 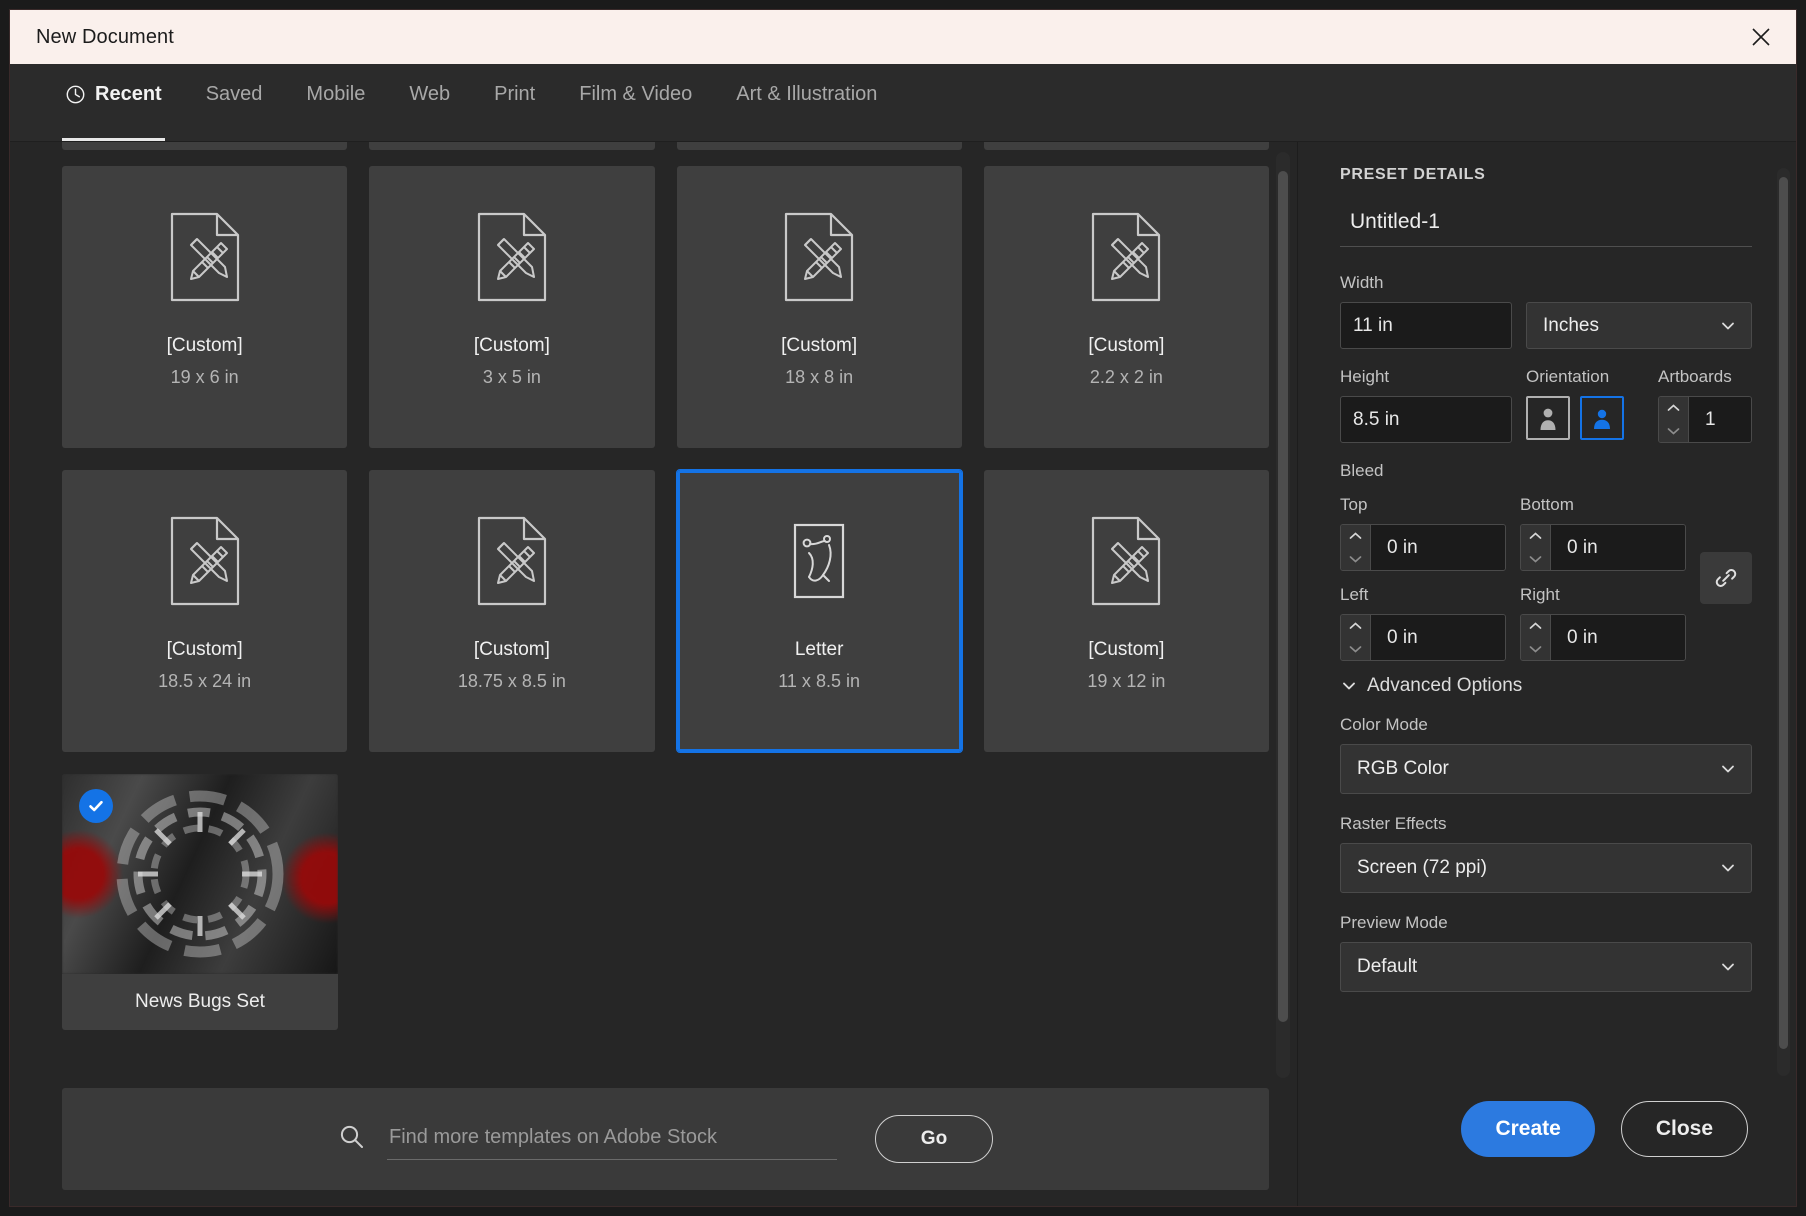 I want to click on stock-template-card: News Bugs Set, so click(x=200, y=902).